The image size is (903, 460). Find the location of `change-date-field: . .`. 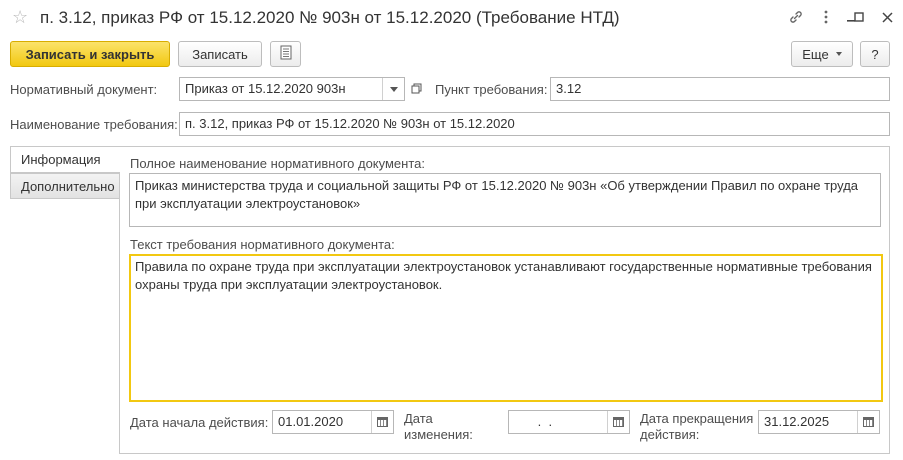

change-date-field: . . is located at coordinates (569, 422).